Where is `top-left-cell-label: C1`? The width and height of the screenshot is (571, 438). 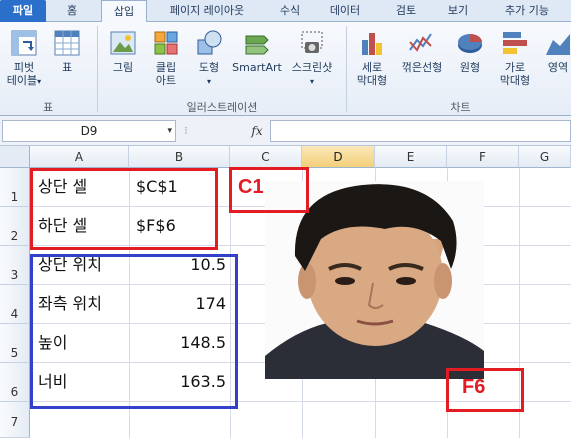 top-left-cell-label: C1 is located at coordinates (251, 187).